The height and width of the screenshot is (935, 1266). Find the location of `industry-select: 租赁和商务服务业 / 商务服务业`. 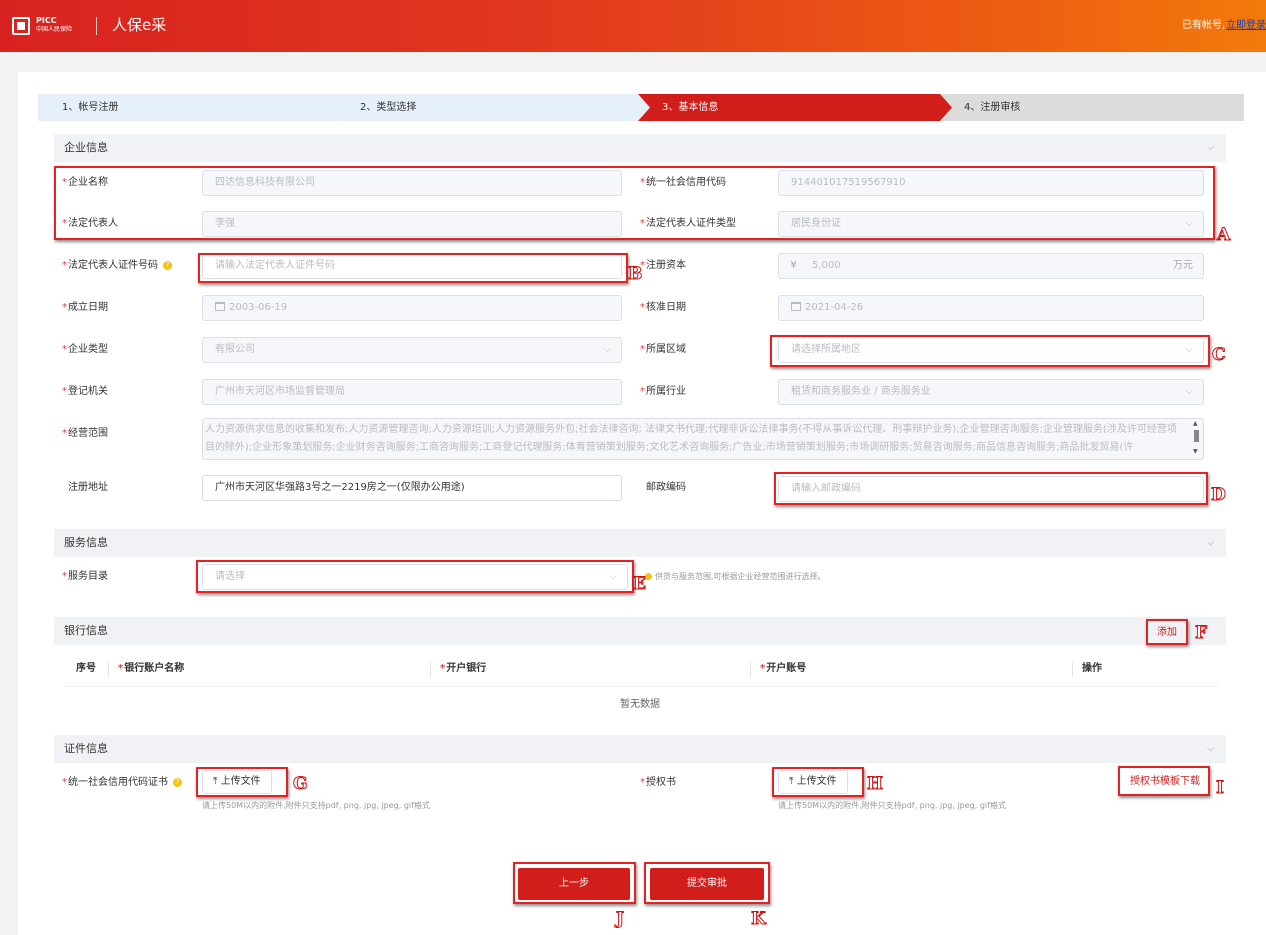

industry-select: 租赁和商务服务业 / 商务服务业 is located at coordinates (991, 392).